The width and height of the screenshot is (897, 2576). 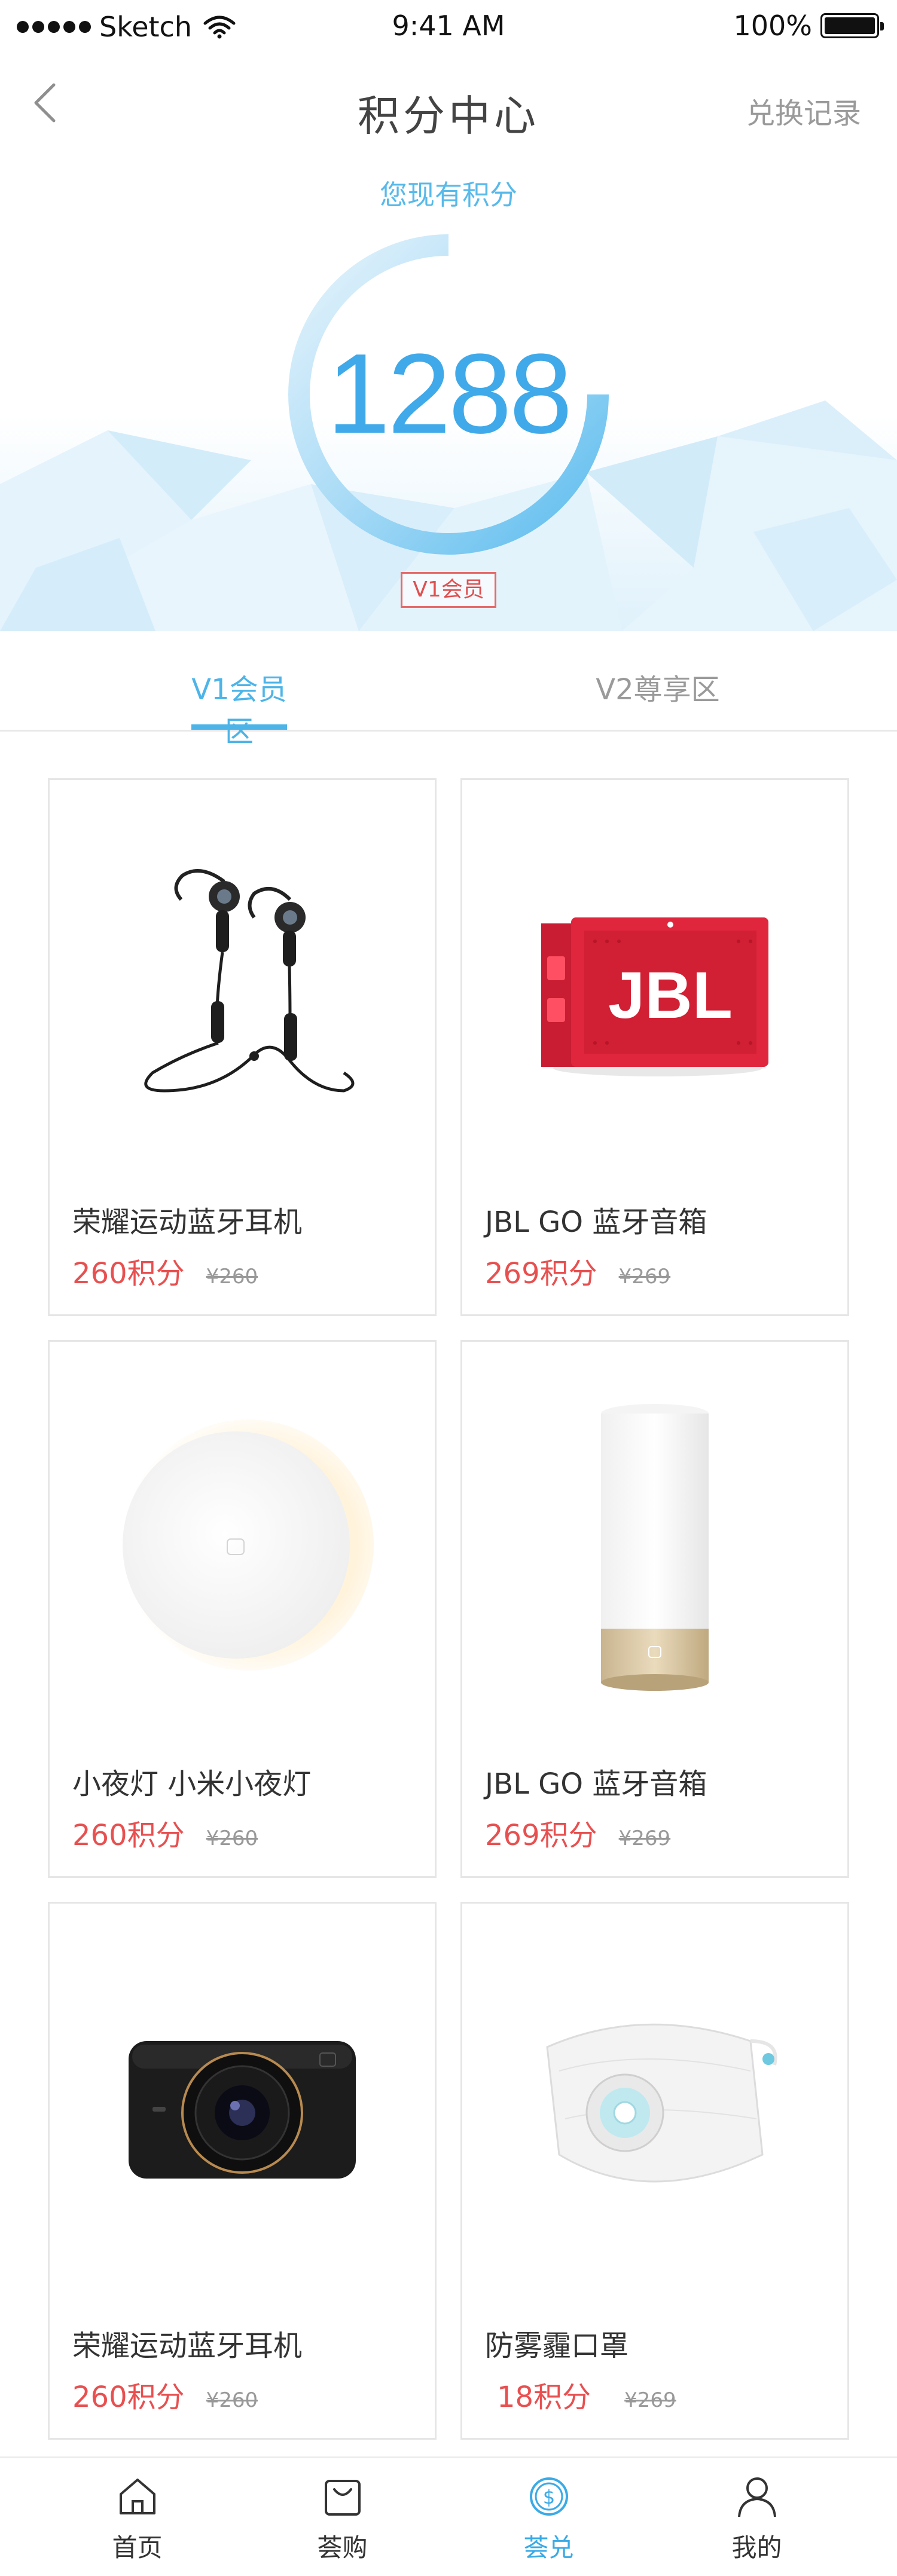 I want to click on mask-image, so click(x=654, y=2107).